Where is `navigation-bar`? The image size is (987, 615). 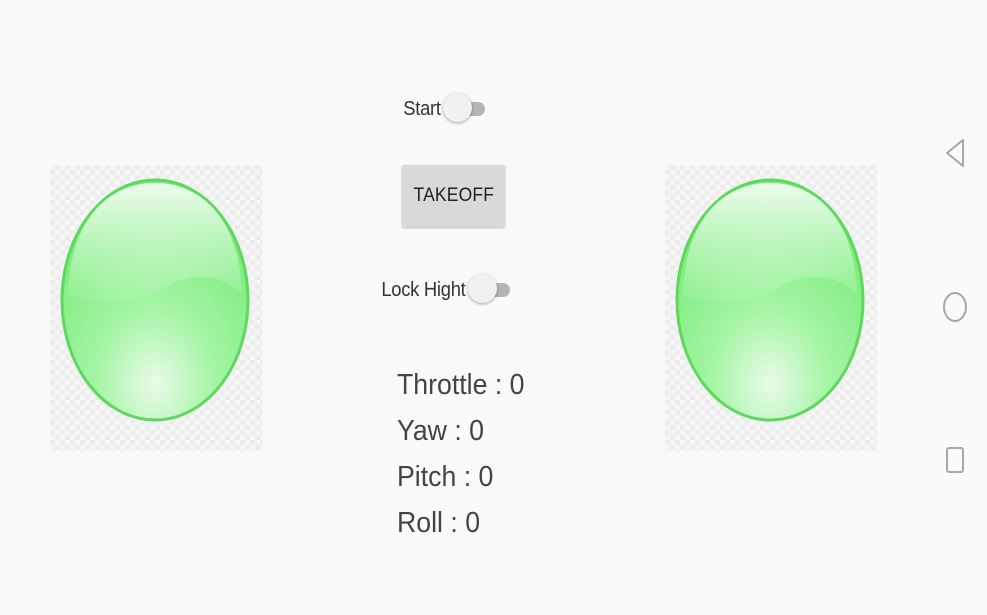 navigation-bar is located at coordinates (957, 307).